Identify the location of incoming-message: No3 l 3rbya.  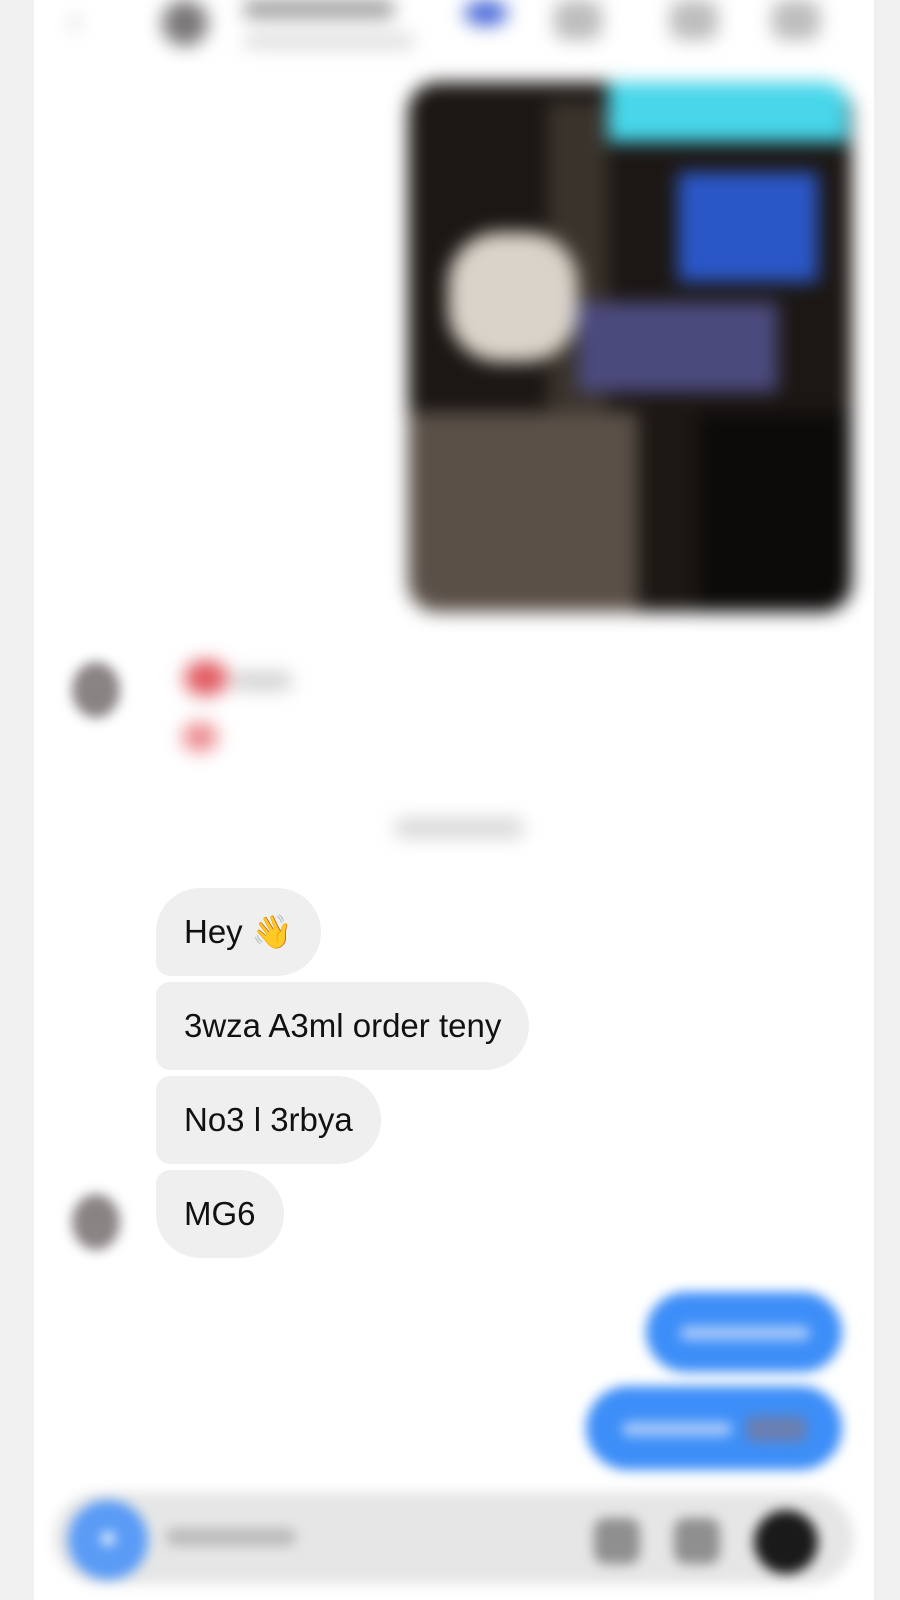
(268, 1120).